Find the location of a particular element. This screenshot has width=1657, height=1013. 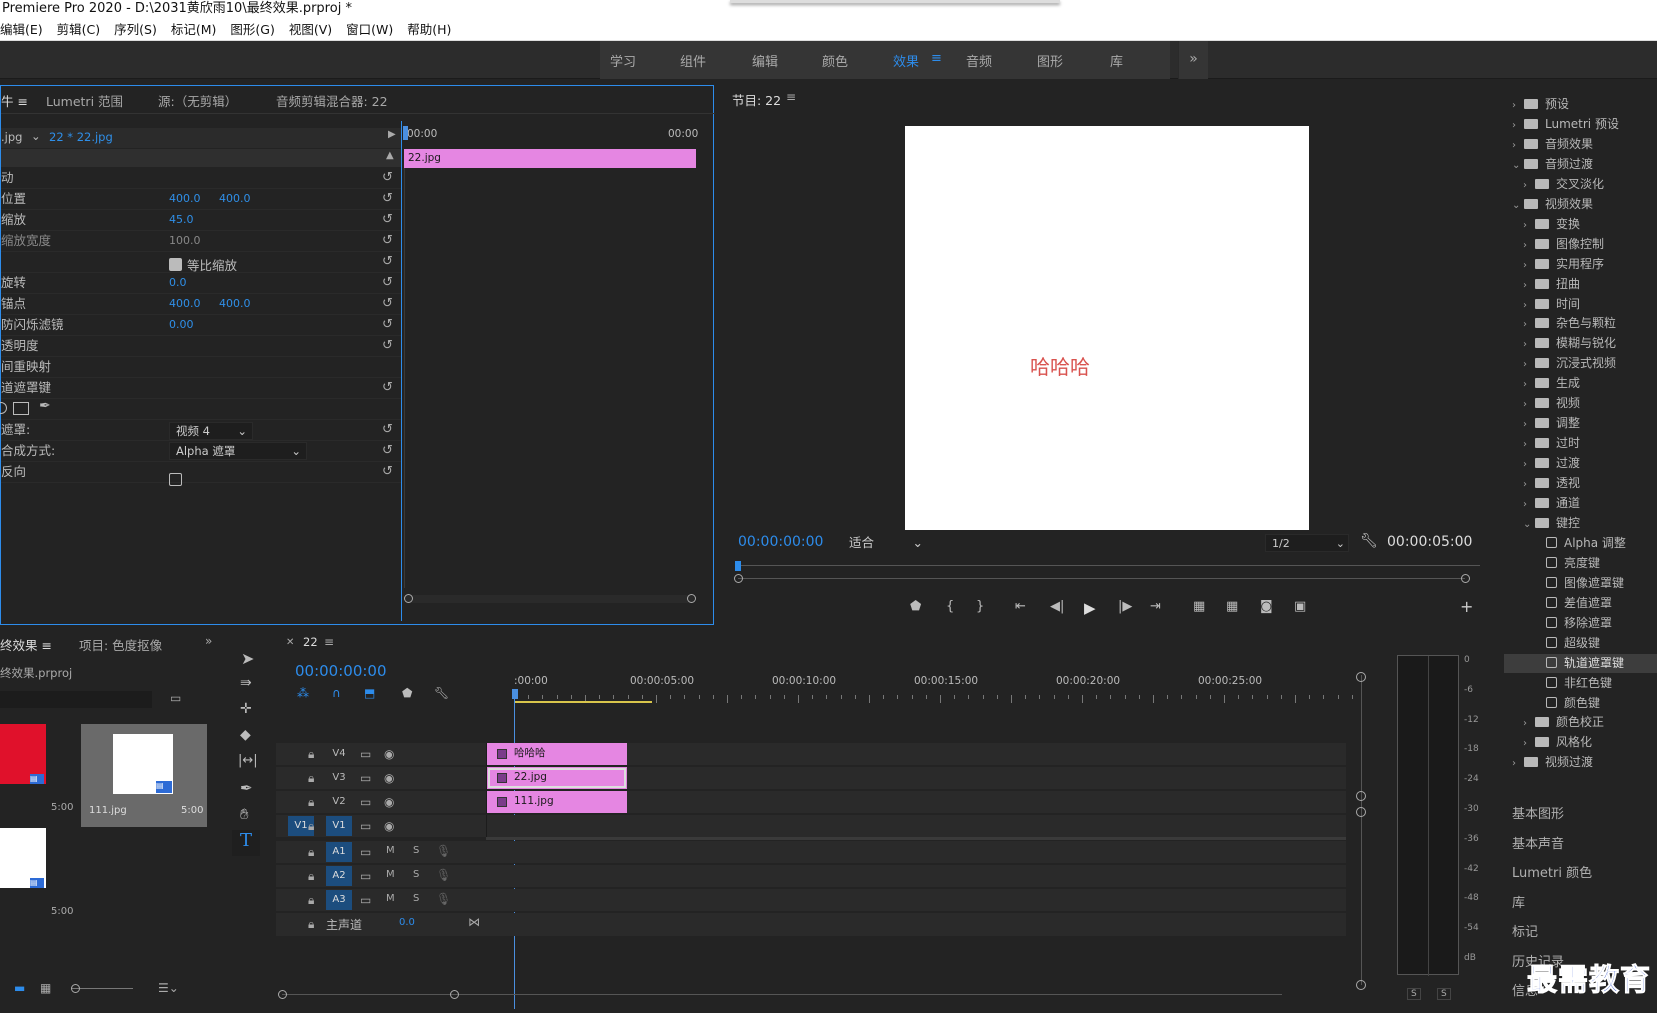

lift-icon: ▦ is located at coordinates (1199, 606).